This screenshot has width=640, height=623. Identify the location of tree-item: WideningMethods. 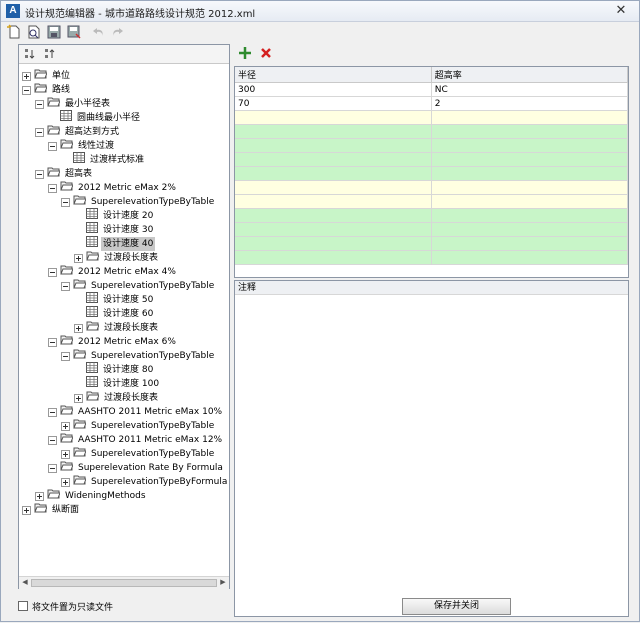
(91, 495).